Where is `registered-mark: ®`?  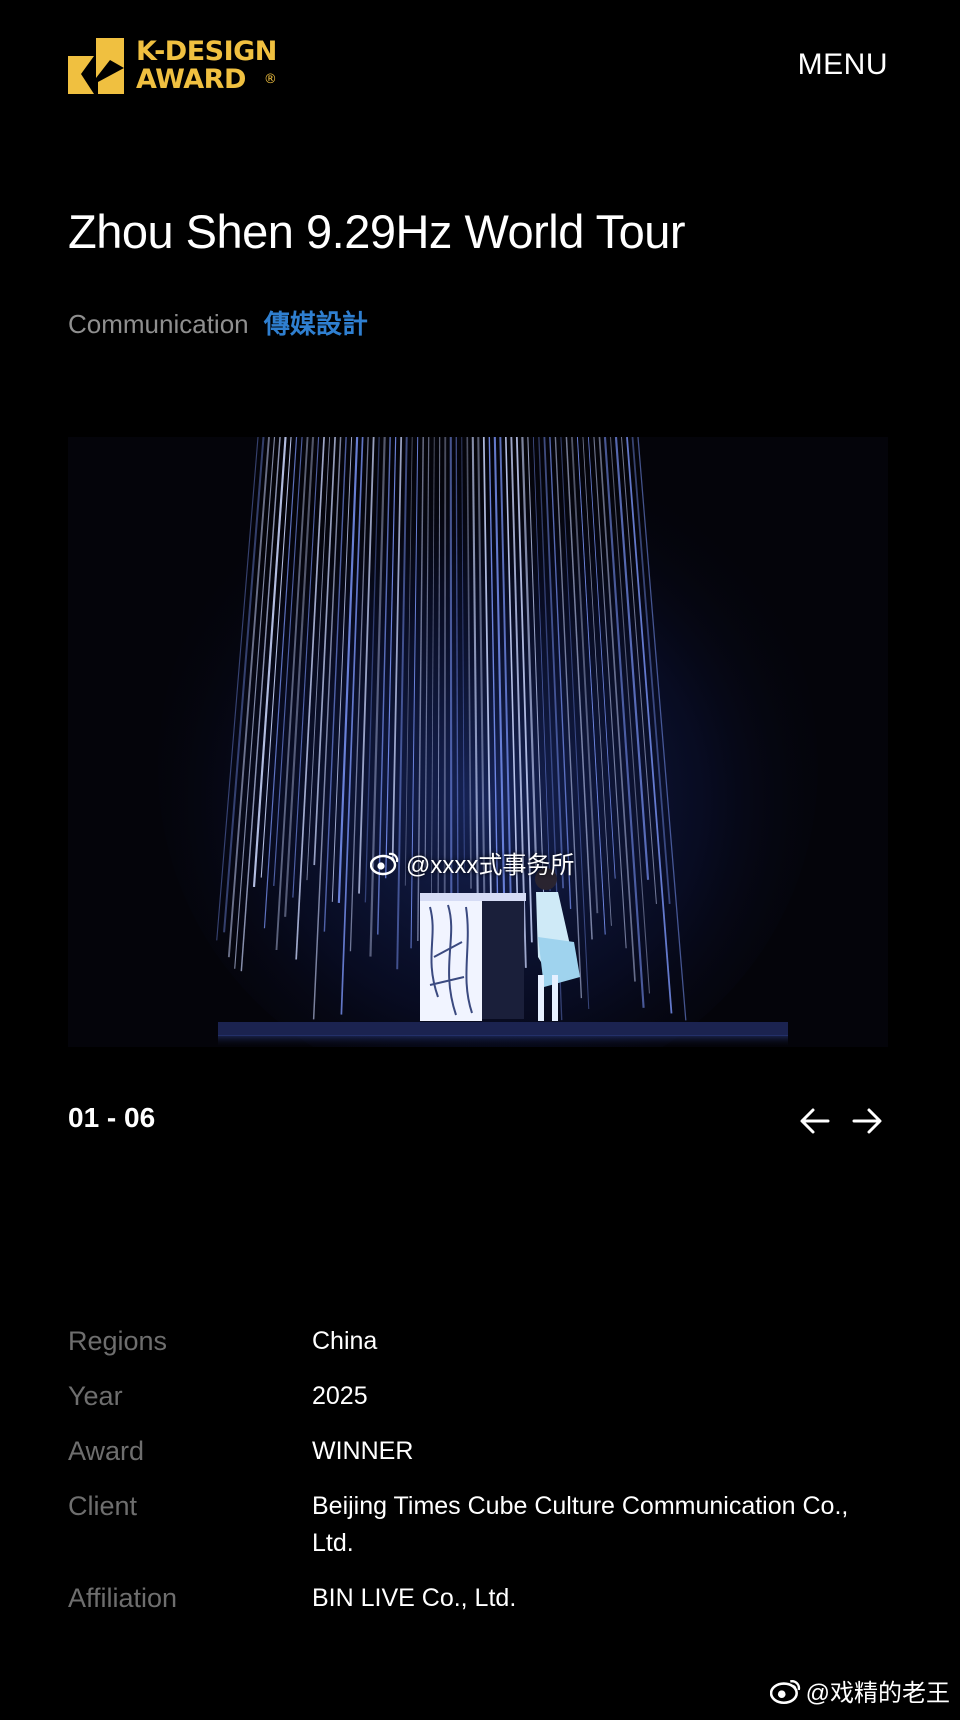 registered-mark: ® is located at coordinates (270, 80).